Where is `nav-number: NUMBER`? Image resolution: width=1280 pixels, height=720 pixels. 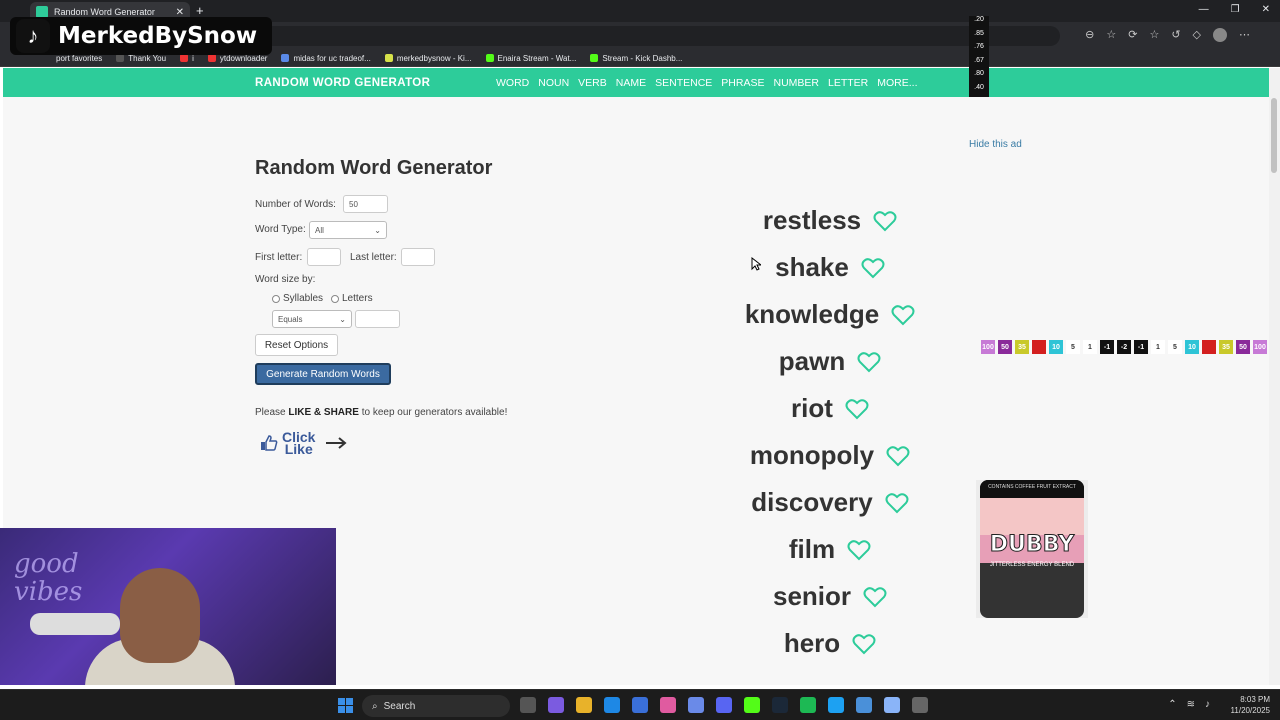
nav-number: NUMBER is located at coordinates (796, 83).